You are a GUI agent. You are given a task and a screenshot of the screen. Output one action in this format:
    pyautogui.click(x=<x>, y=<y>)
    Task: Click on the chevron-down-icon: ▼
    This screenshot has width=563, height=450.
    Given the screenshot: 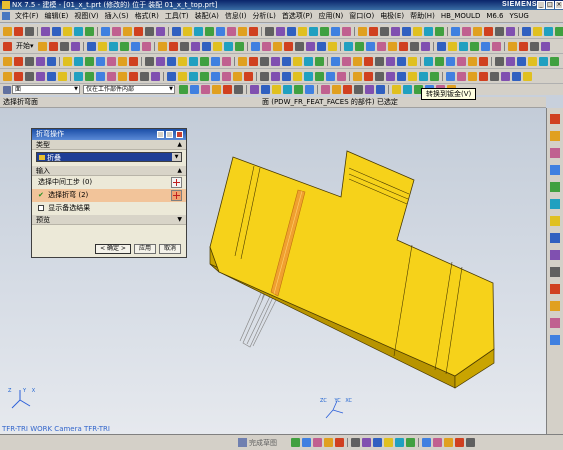 What is the action you would take?
    pyautogui.click(x=176, y=157)
    